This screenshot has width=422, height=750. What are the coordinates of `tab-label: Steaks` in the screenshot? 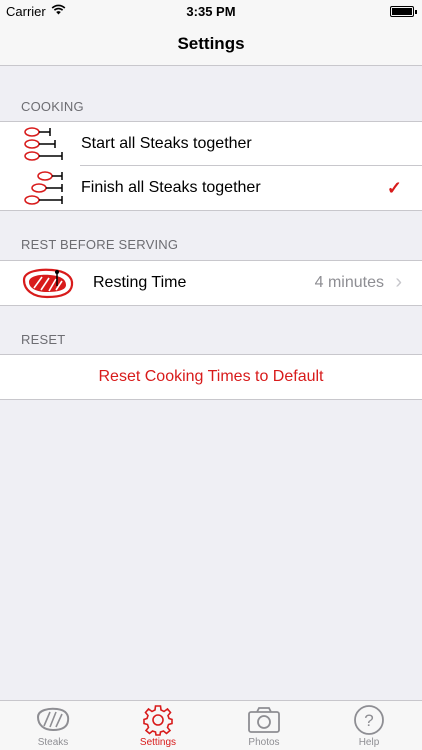 It's located at (53, 742).